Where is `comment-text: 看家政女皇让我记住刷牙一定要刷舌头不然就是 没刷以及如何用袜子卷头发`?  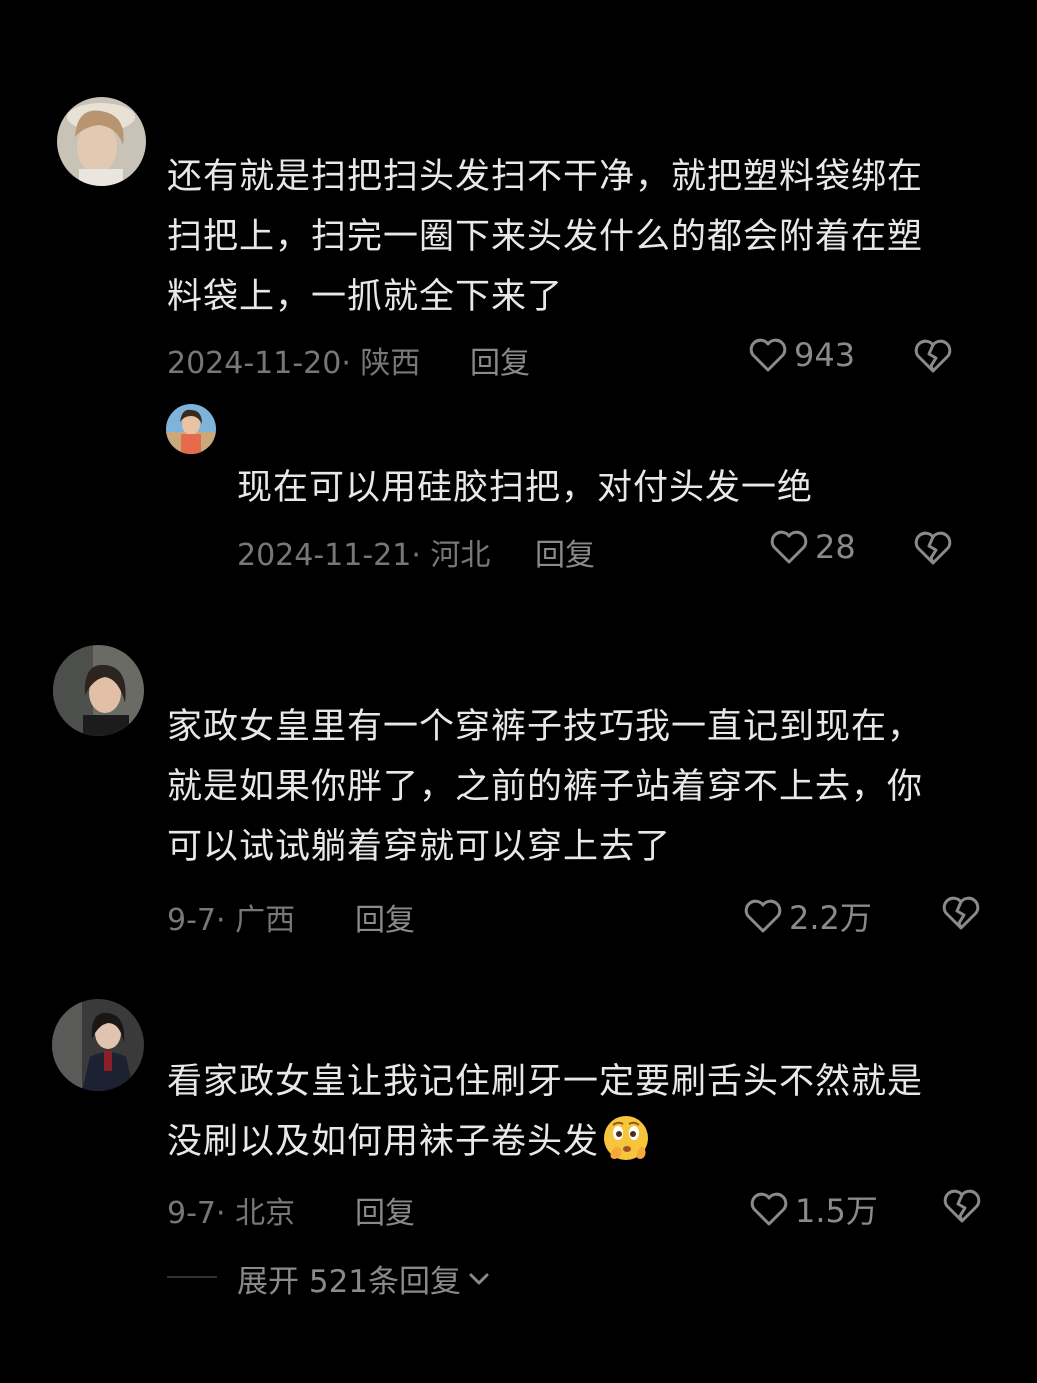 comment-text: 看家政女皇让我记住刷牙一定要刷舌头不然就是 没刷以及如何用袜子卷头发 is located at coordinates (592, 1112).